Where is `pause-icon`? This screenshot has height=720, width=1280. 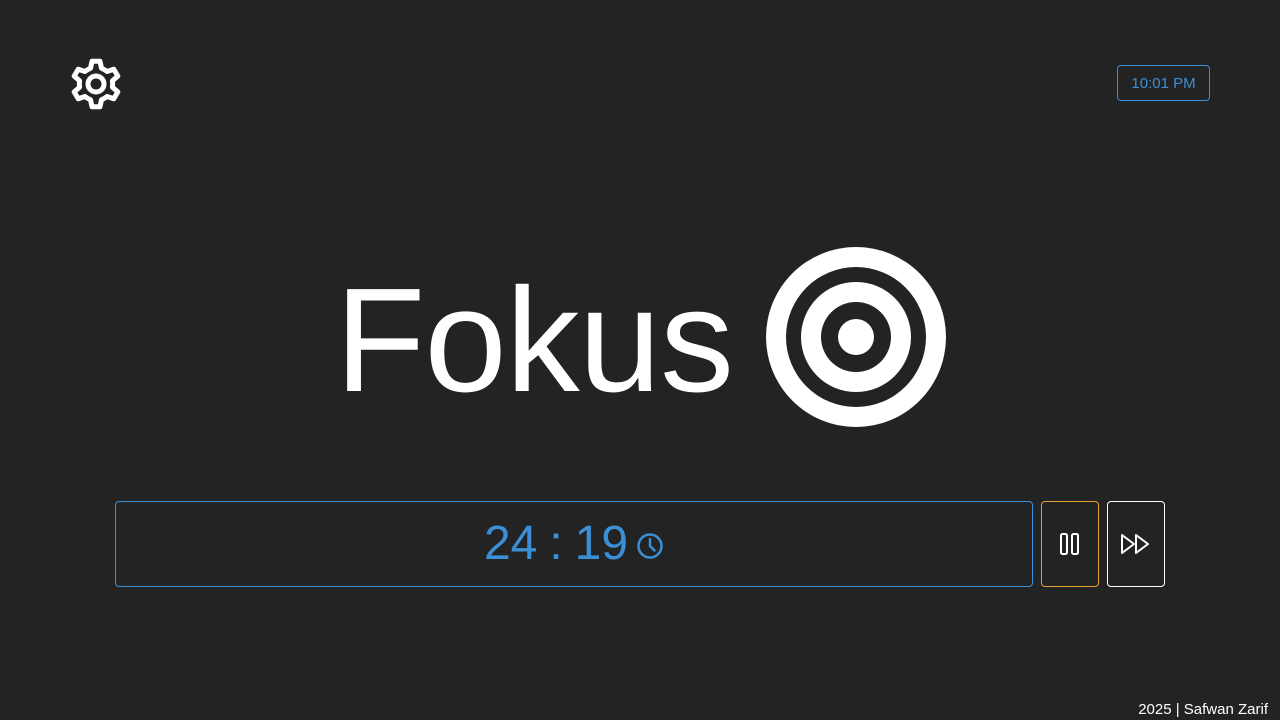 pause-icon is located at coordinates (1070, 544).